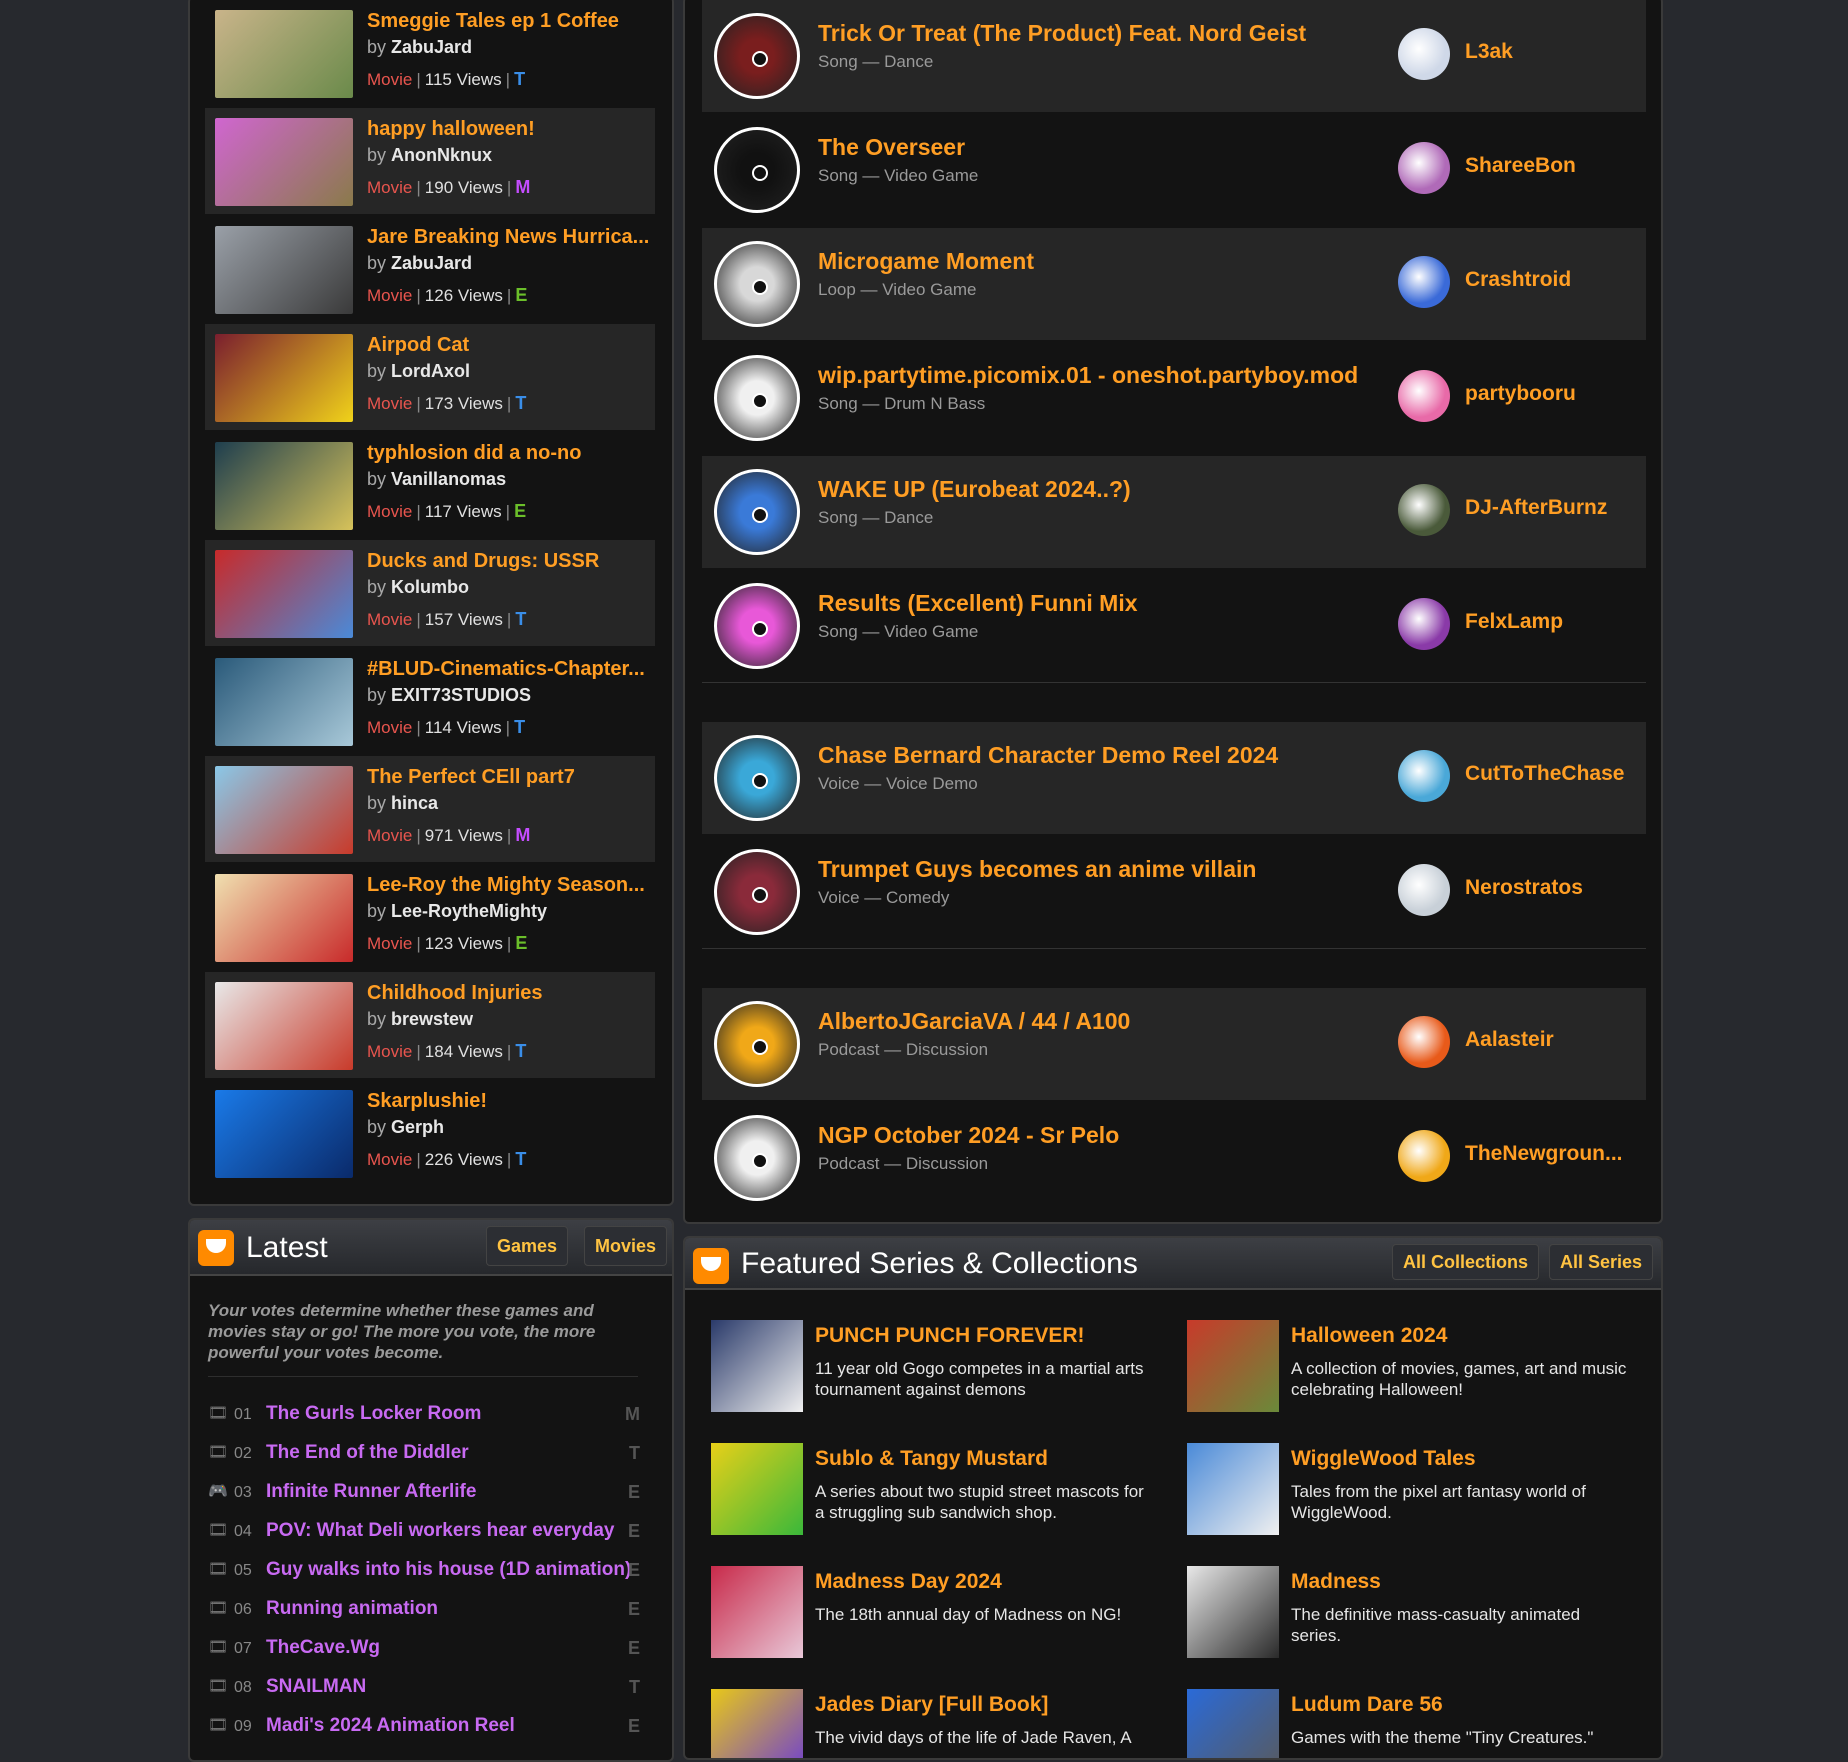  What do you see at coordinates (1383, 1459) in the screenshot?
I see `featured-title-link: WiggleWood Tales` at bounding box center [1383, 1459].